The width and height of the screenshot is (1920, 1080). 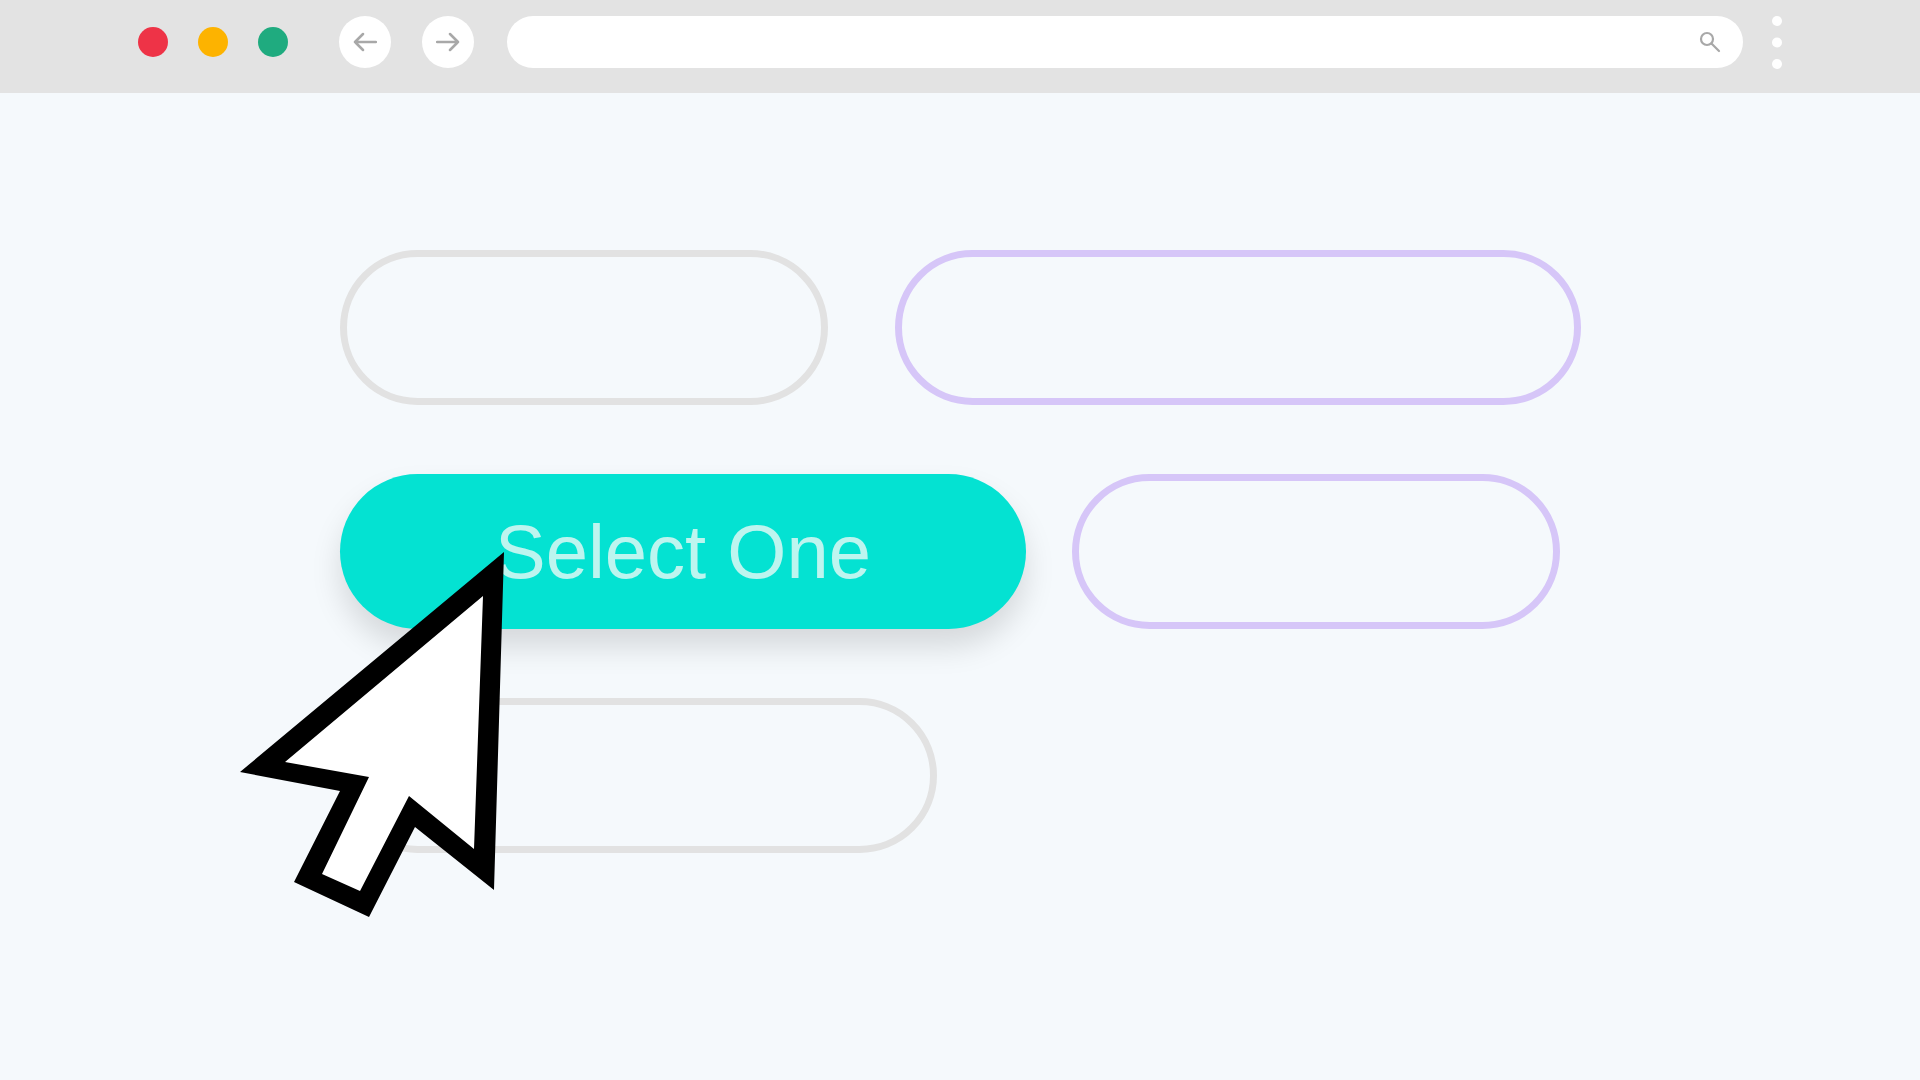 What do you see at coordinates (683, 551) in the screenshot?
I see `option-pill: Select One` at bounding box center [683, 551].